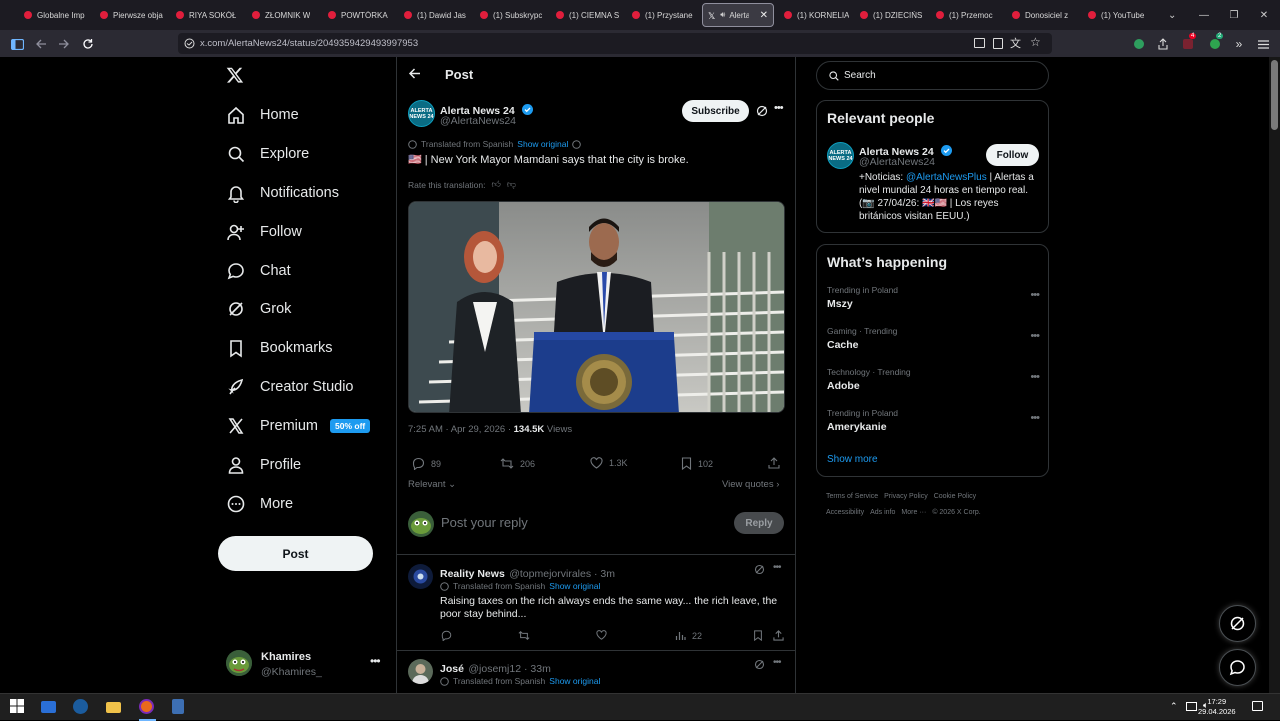 This screenshot has height=721, width=1280. Describe the element at coordinates (495, 184) in the screenshot. I see `thumbs-up-icon: 👍︎` at that location.